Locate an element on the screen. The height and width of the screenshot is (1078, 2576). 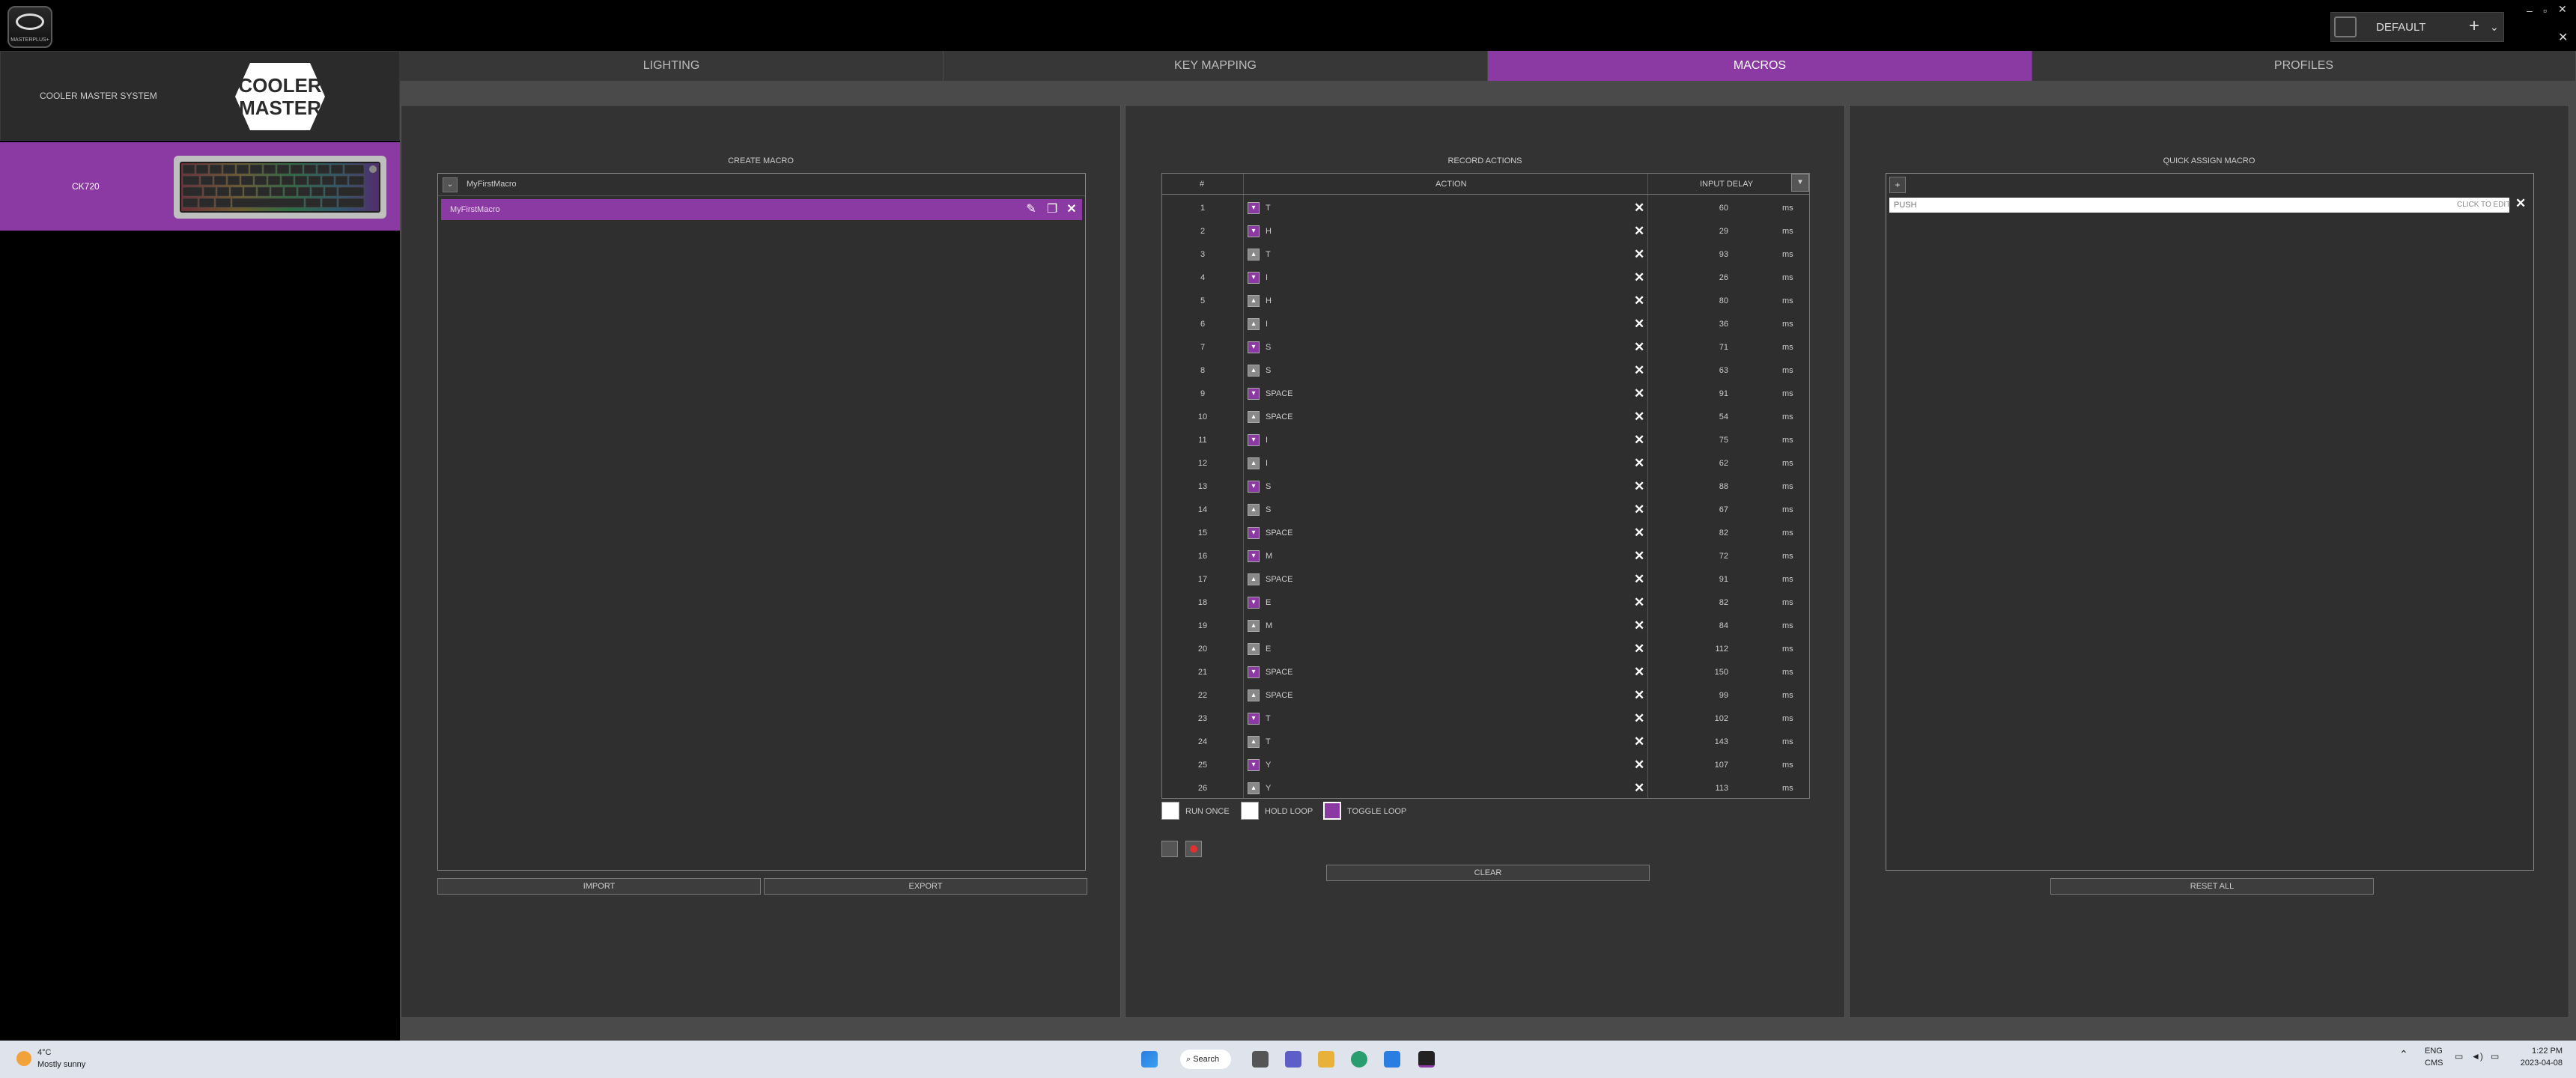
action-delay: 82 is located at coordinates (1699, 602).